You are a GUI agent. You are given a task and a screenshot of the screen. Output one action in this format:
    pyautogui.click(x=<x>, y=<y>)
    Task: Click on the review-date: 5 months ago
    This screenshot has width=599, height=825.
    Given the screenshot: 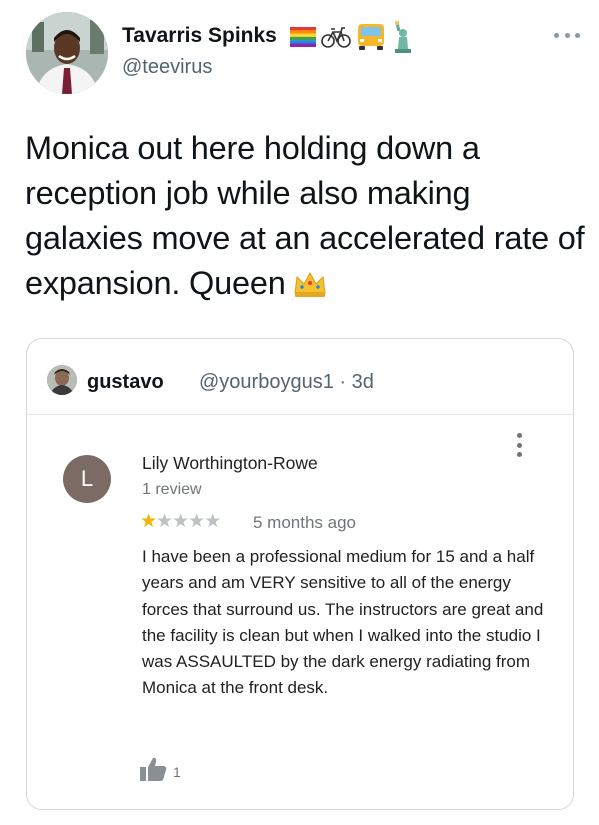 What is the action you would take?
    pyautogui.click(x=305, y=522)
    